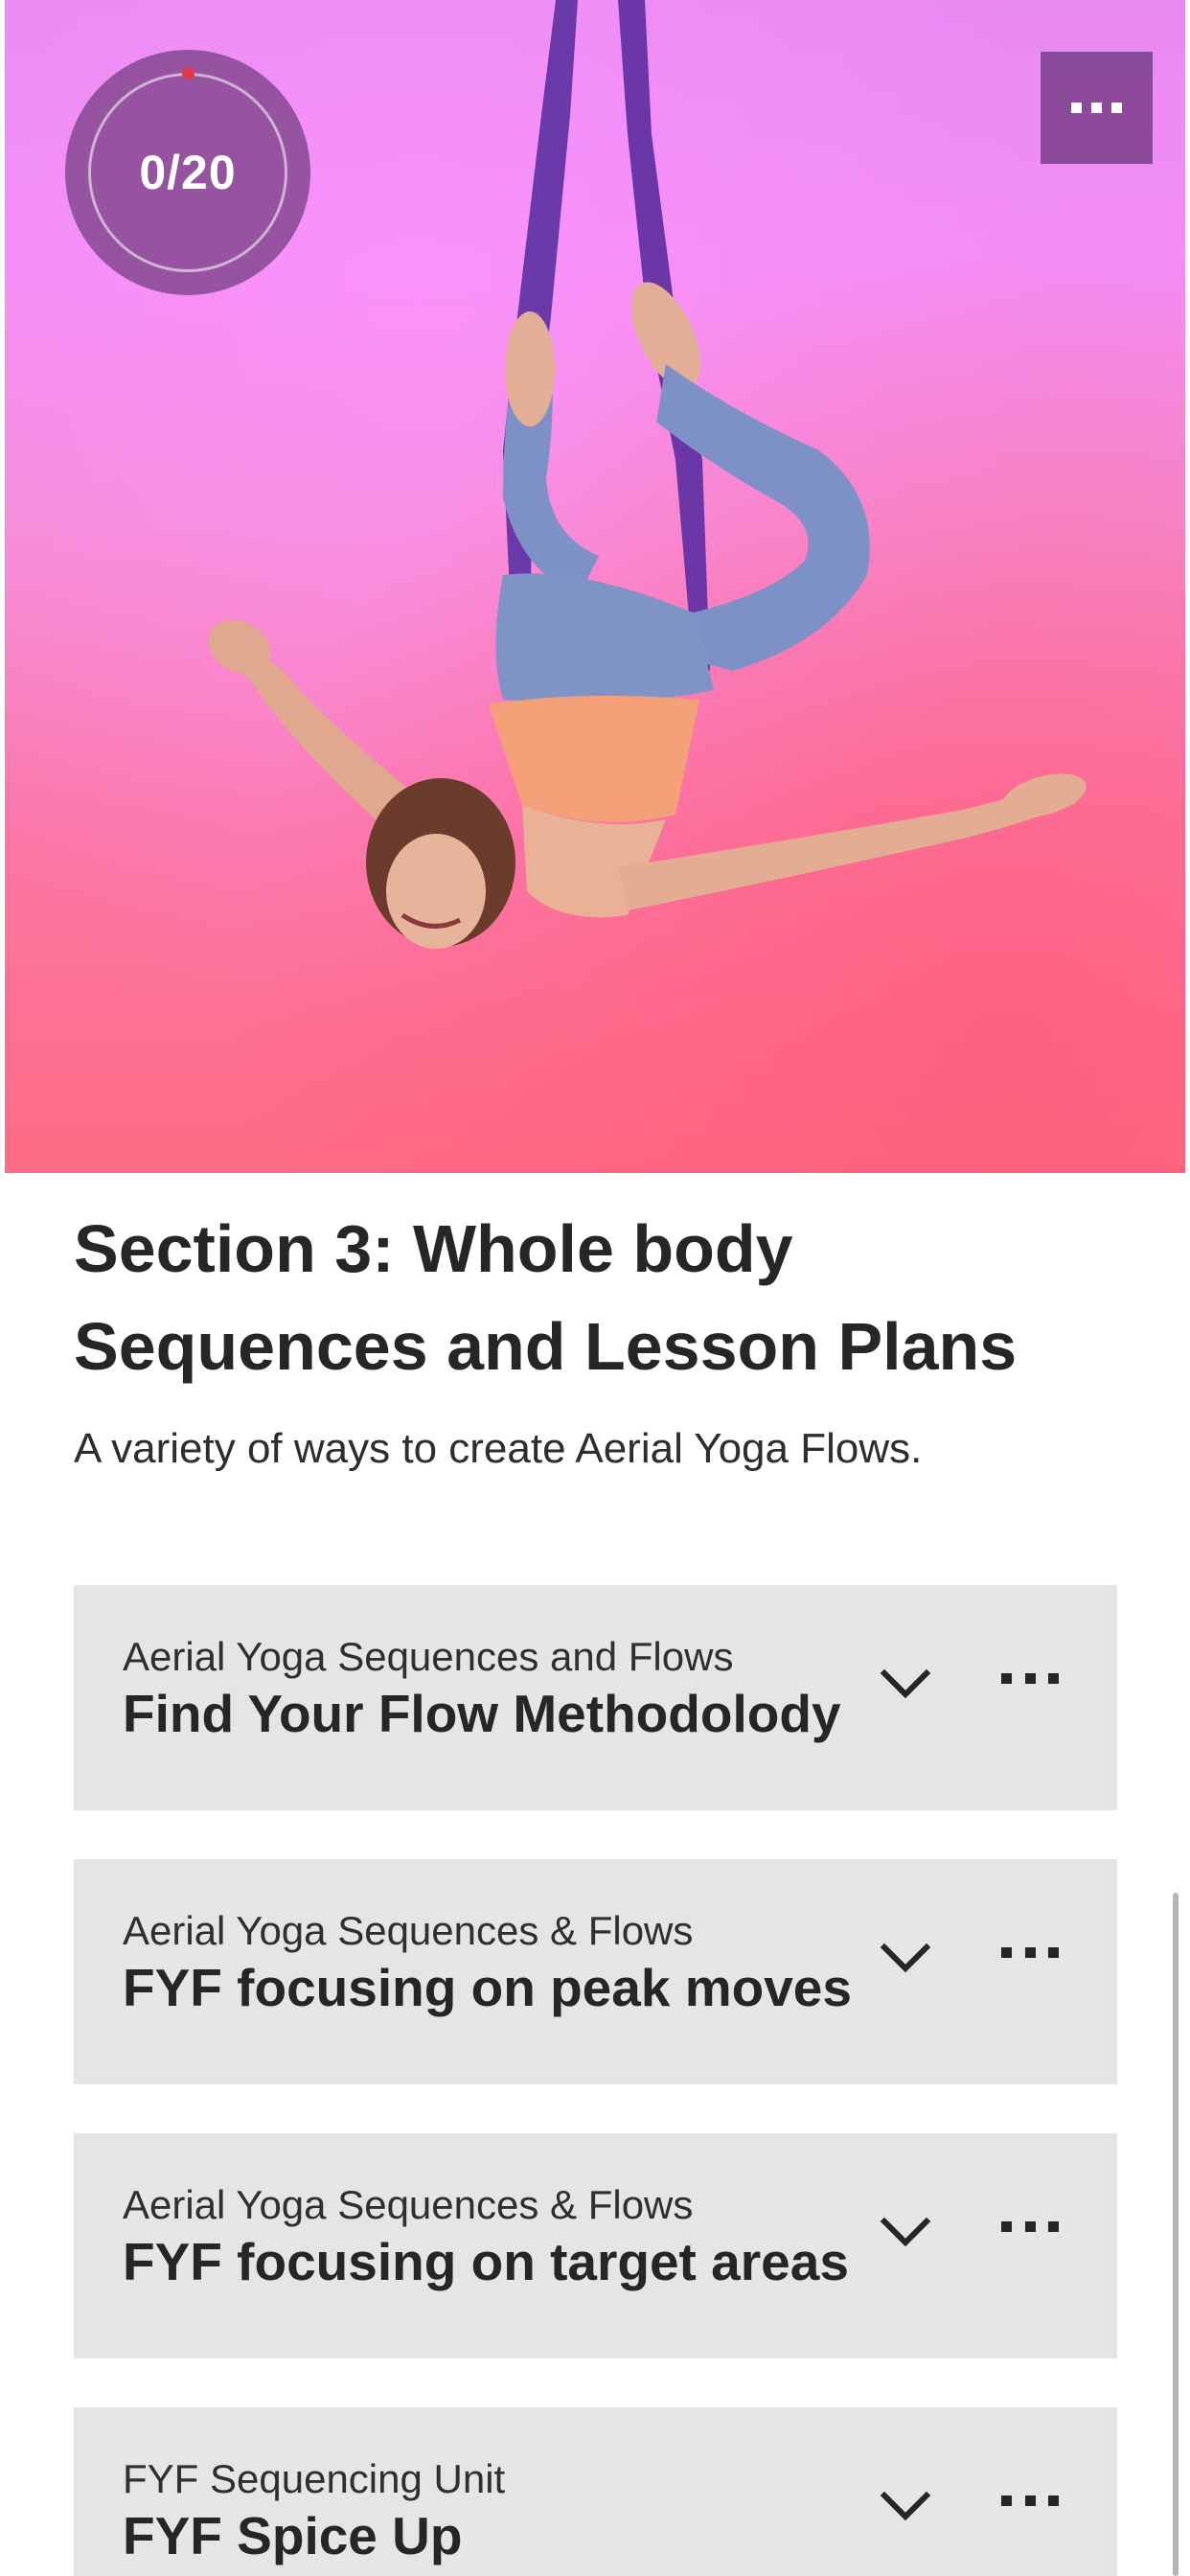 The width and height of the screenshot is (1190, 2576). What do you see at coordinates (189, 73) in the screenshot?
I see `progress-indicator-dot` at bounding box center [189, 73].